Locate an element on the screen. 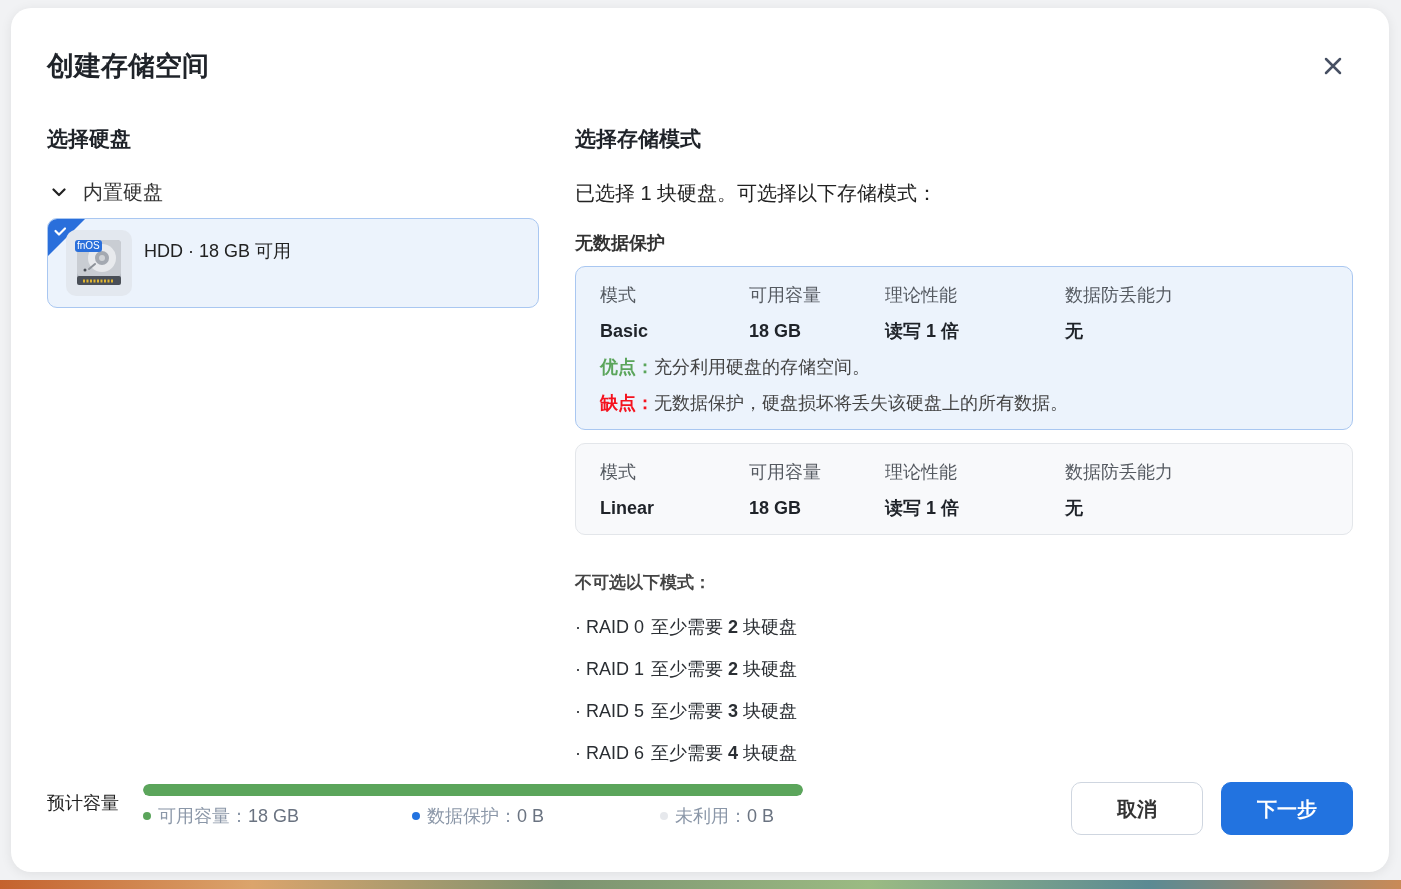  close-button is located at coordinates (1333, 66).